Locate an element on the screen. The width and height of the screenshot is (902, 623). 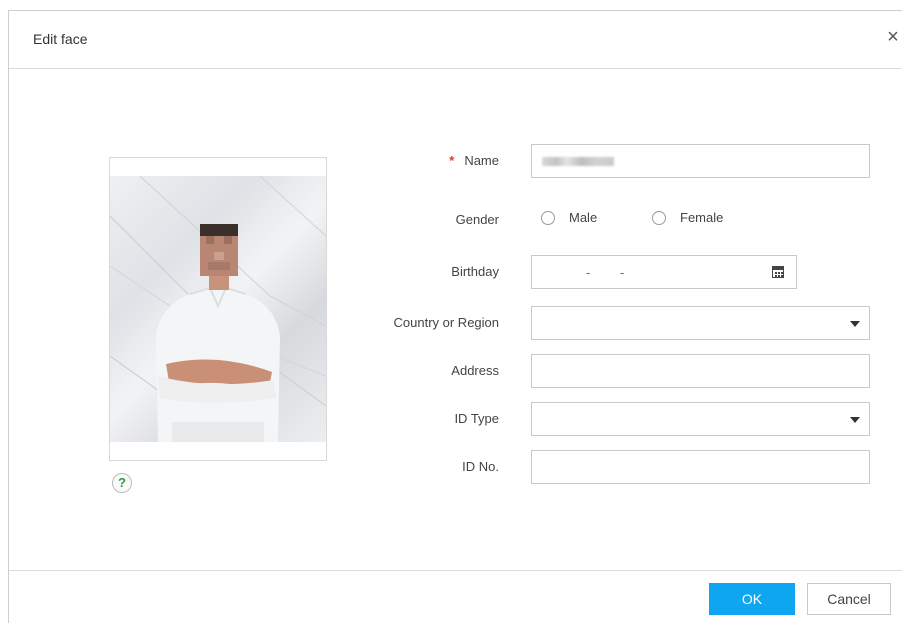
gender-female-radio: Female is located at coordinates (687, 217).